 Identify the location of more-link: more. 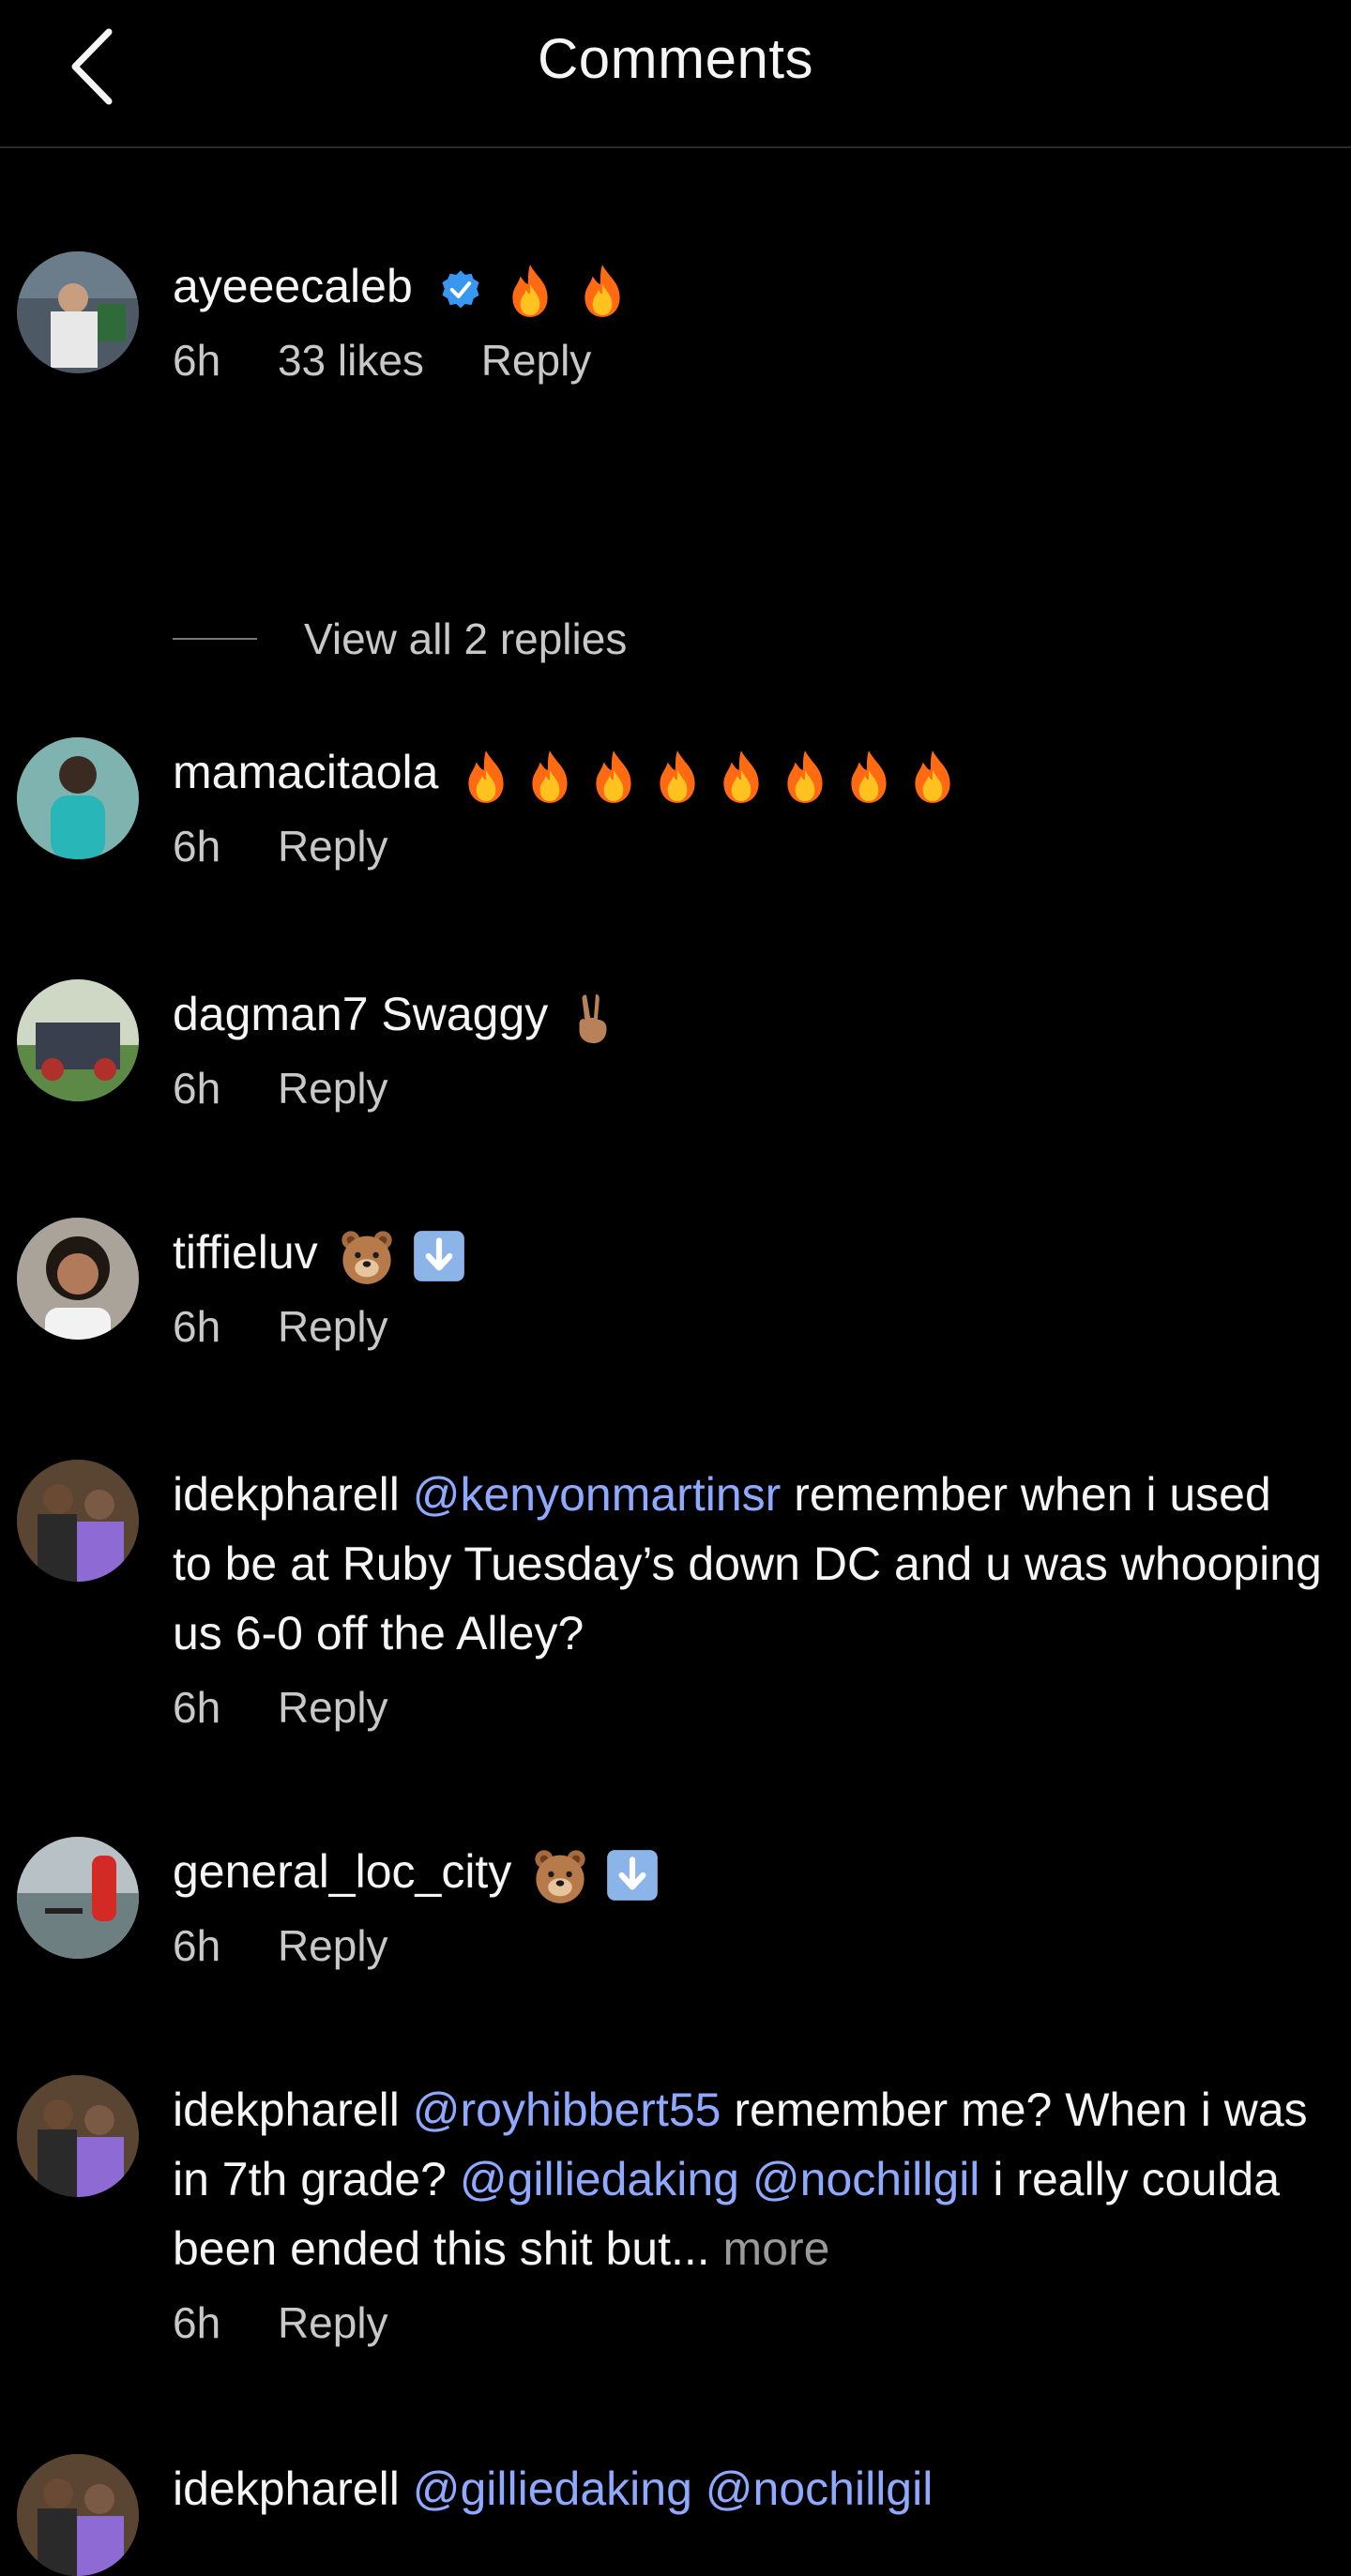
(776, 2248).